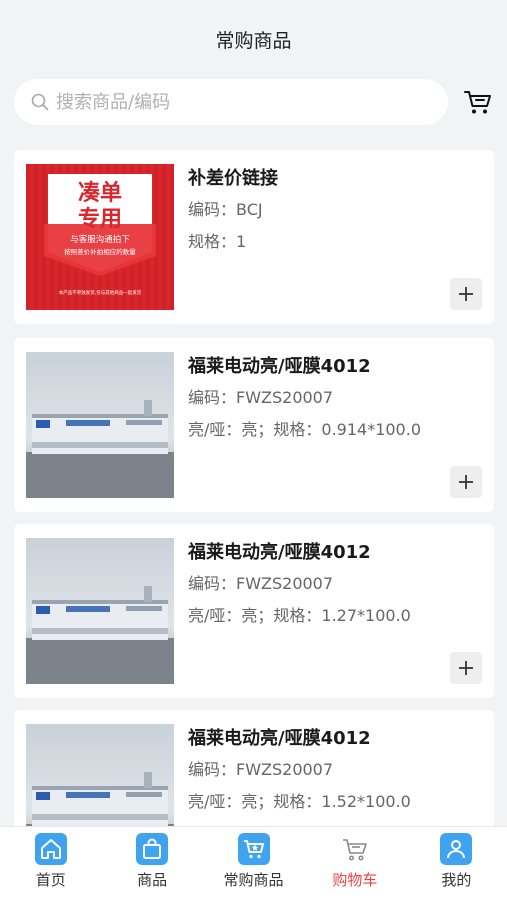 This screenshot has height=900, width=507. I want to click on search-icon, so click(40, 102).